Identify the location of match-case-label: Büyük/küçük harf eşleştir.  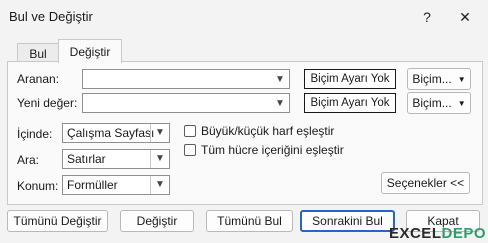
(268, 131).